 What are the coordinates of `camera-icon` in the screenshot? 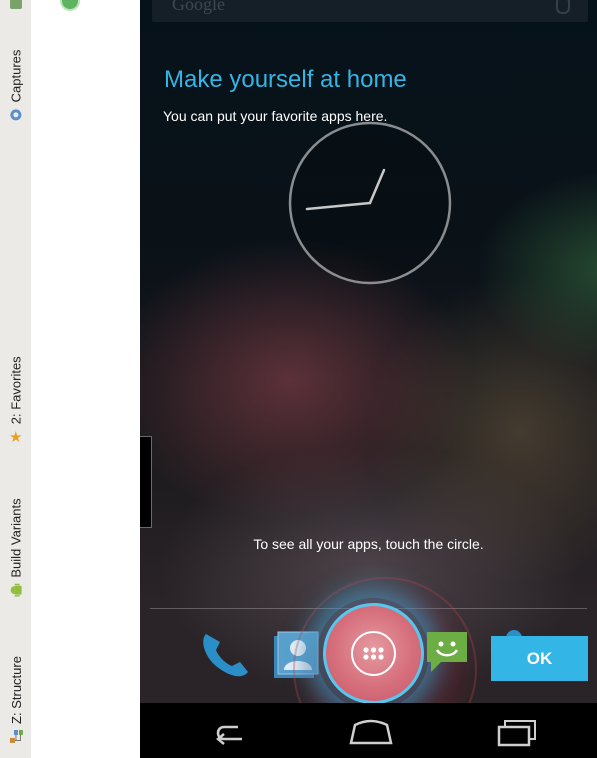 It's located at (16, 114).